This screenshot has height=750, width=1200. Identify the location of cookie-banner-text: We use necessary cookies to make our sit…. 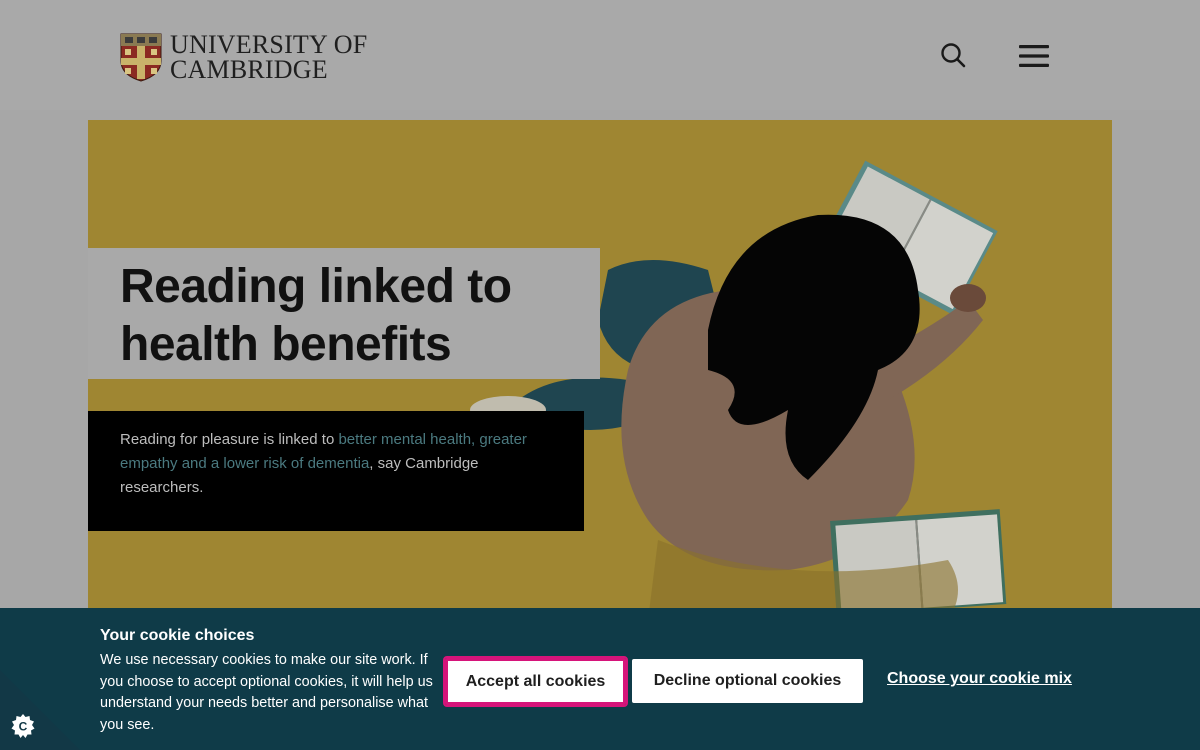
(266, 692).